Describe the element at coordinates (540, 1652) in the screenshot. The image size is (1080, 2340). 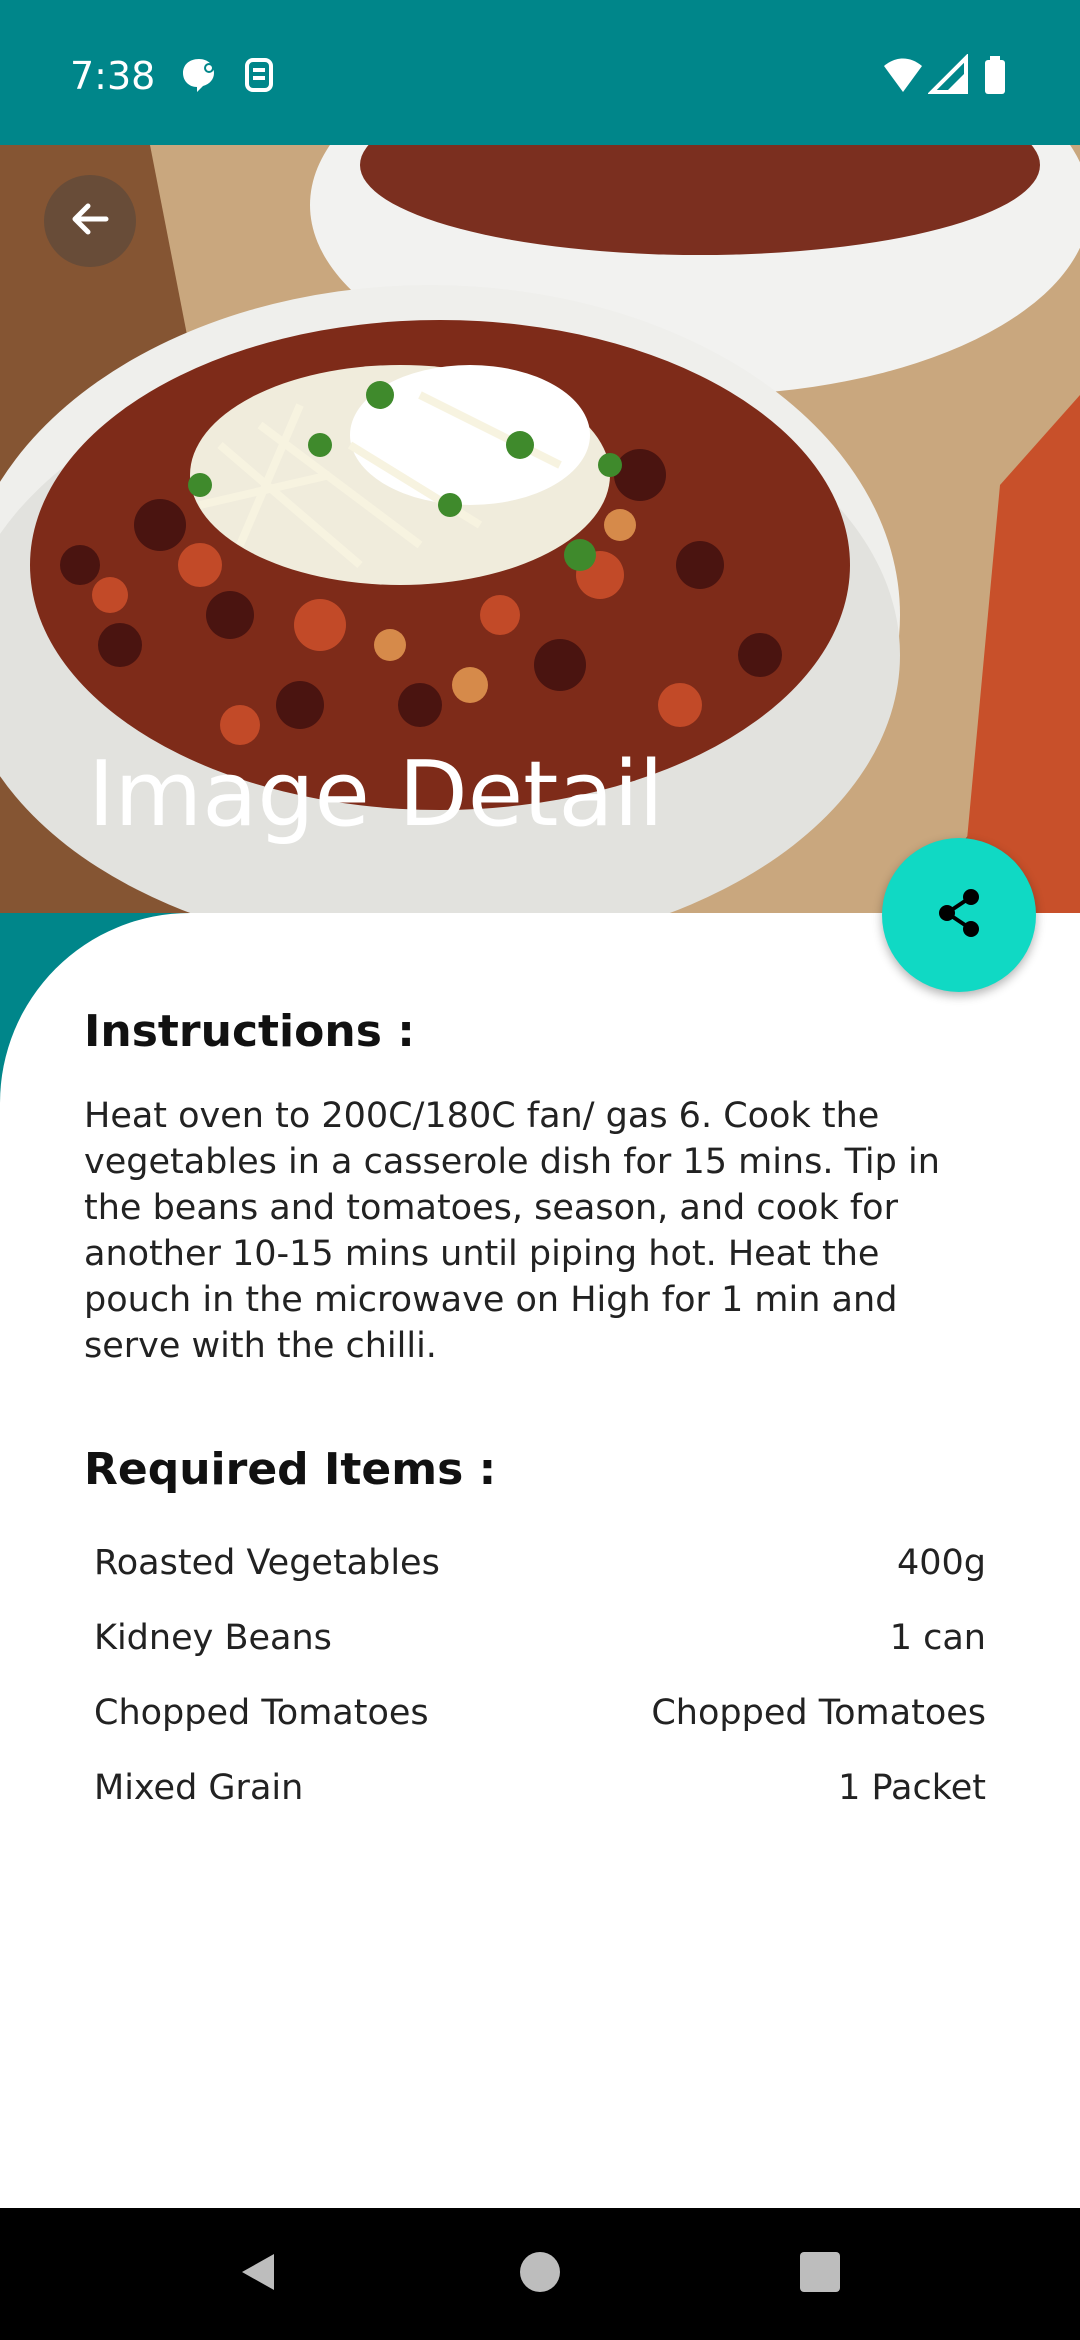
I see `list-item: Kidney Beans 1 can` at that location.